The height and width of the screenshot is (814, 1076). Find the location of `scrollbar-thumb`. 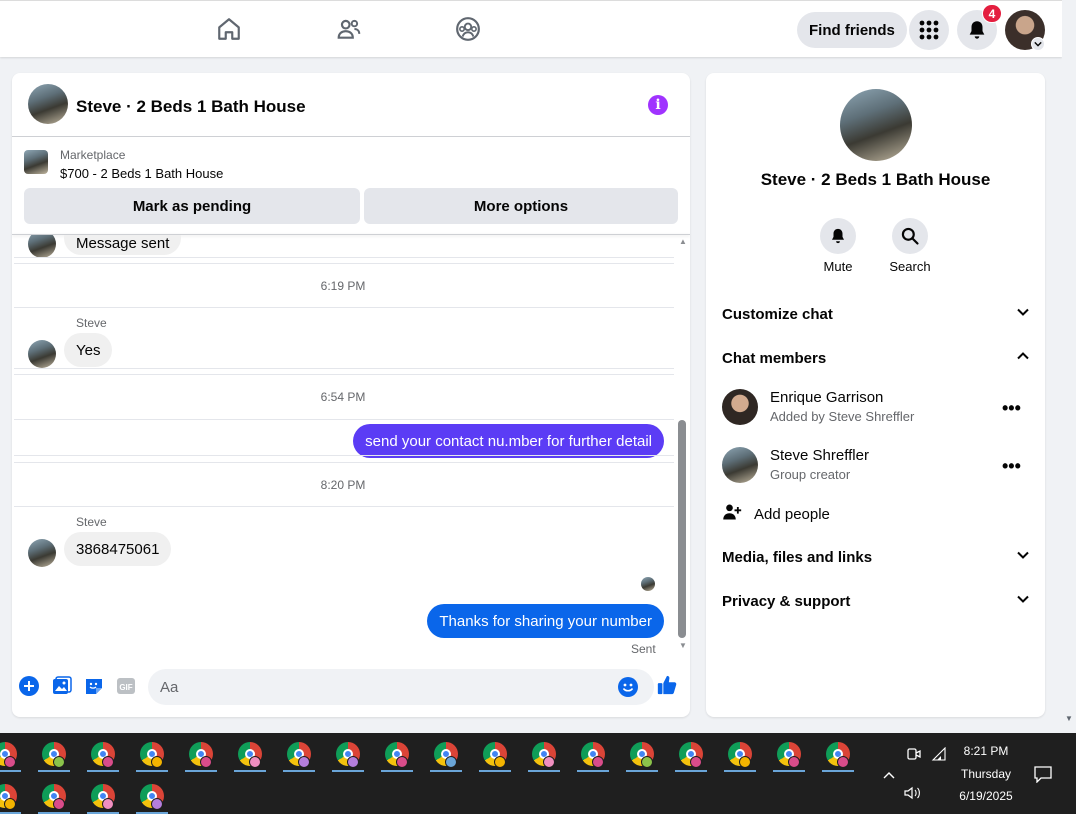

scrollbar-thumb is located at coordinates (682, 529).